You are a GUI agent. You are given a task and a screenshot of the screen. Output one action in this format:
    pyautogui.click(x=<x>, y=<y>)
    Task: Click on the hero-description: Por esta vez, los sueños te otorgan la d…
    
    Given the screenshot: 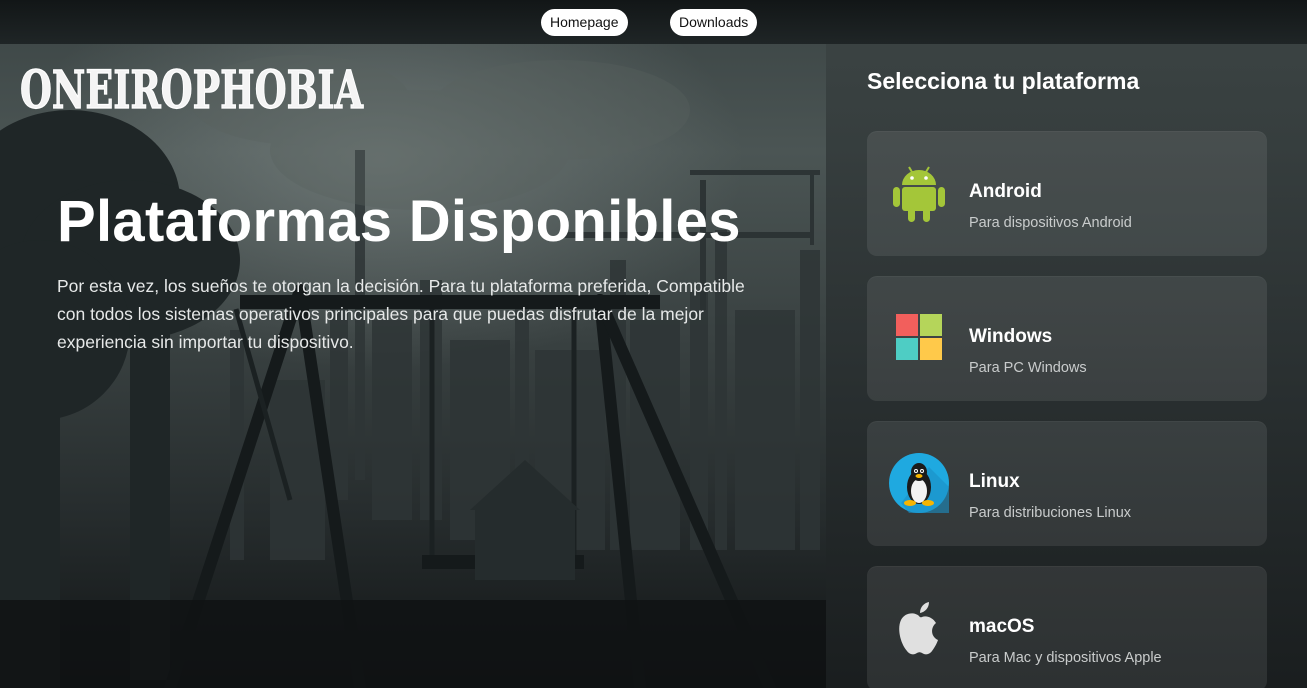 What is the action you would take?
    pyautogui.click(x=401, y=314)
    